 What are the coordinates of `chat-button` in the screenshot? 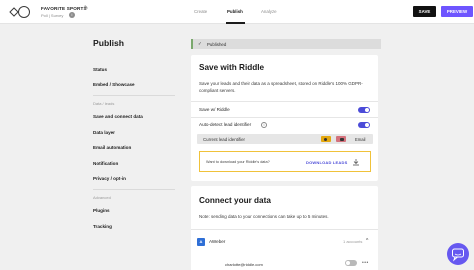 It's located at (458, 254).